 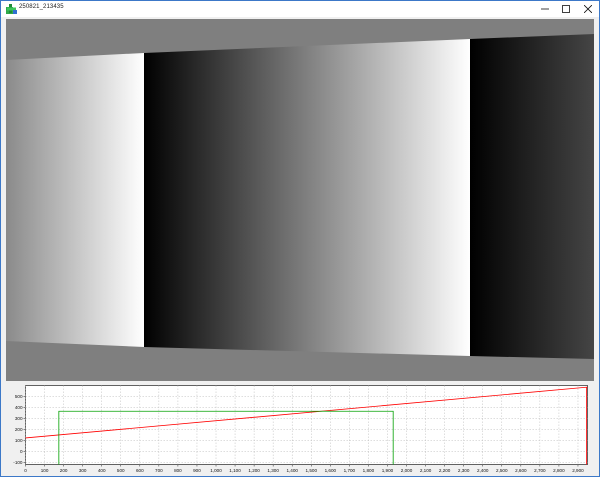 What do you see at coordinates (331, 470) in the screenshot?
I see `x-tick-label: 1,600` at bounding box center [331, 470].